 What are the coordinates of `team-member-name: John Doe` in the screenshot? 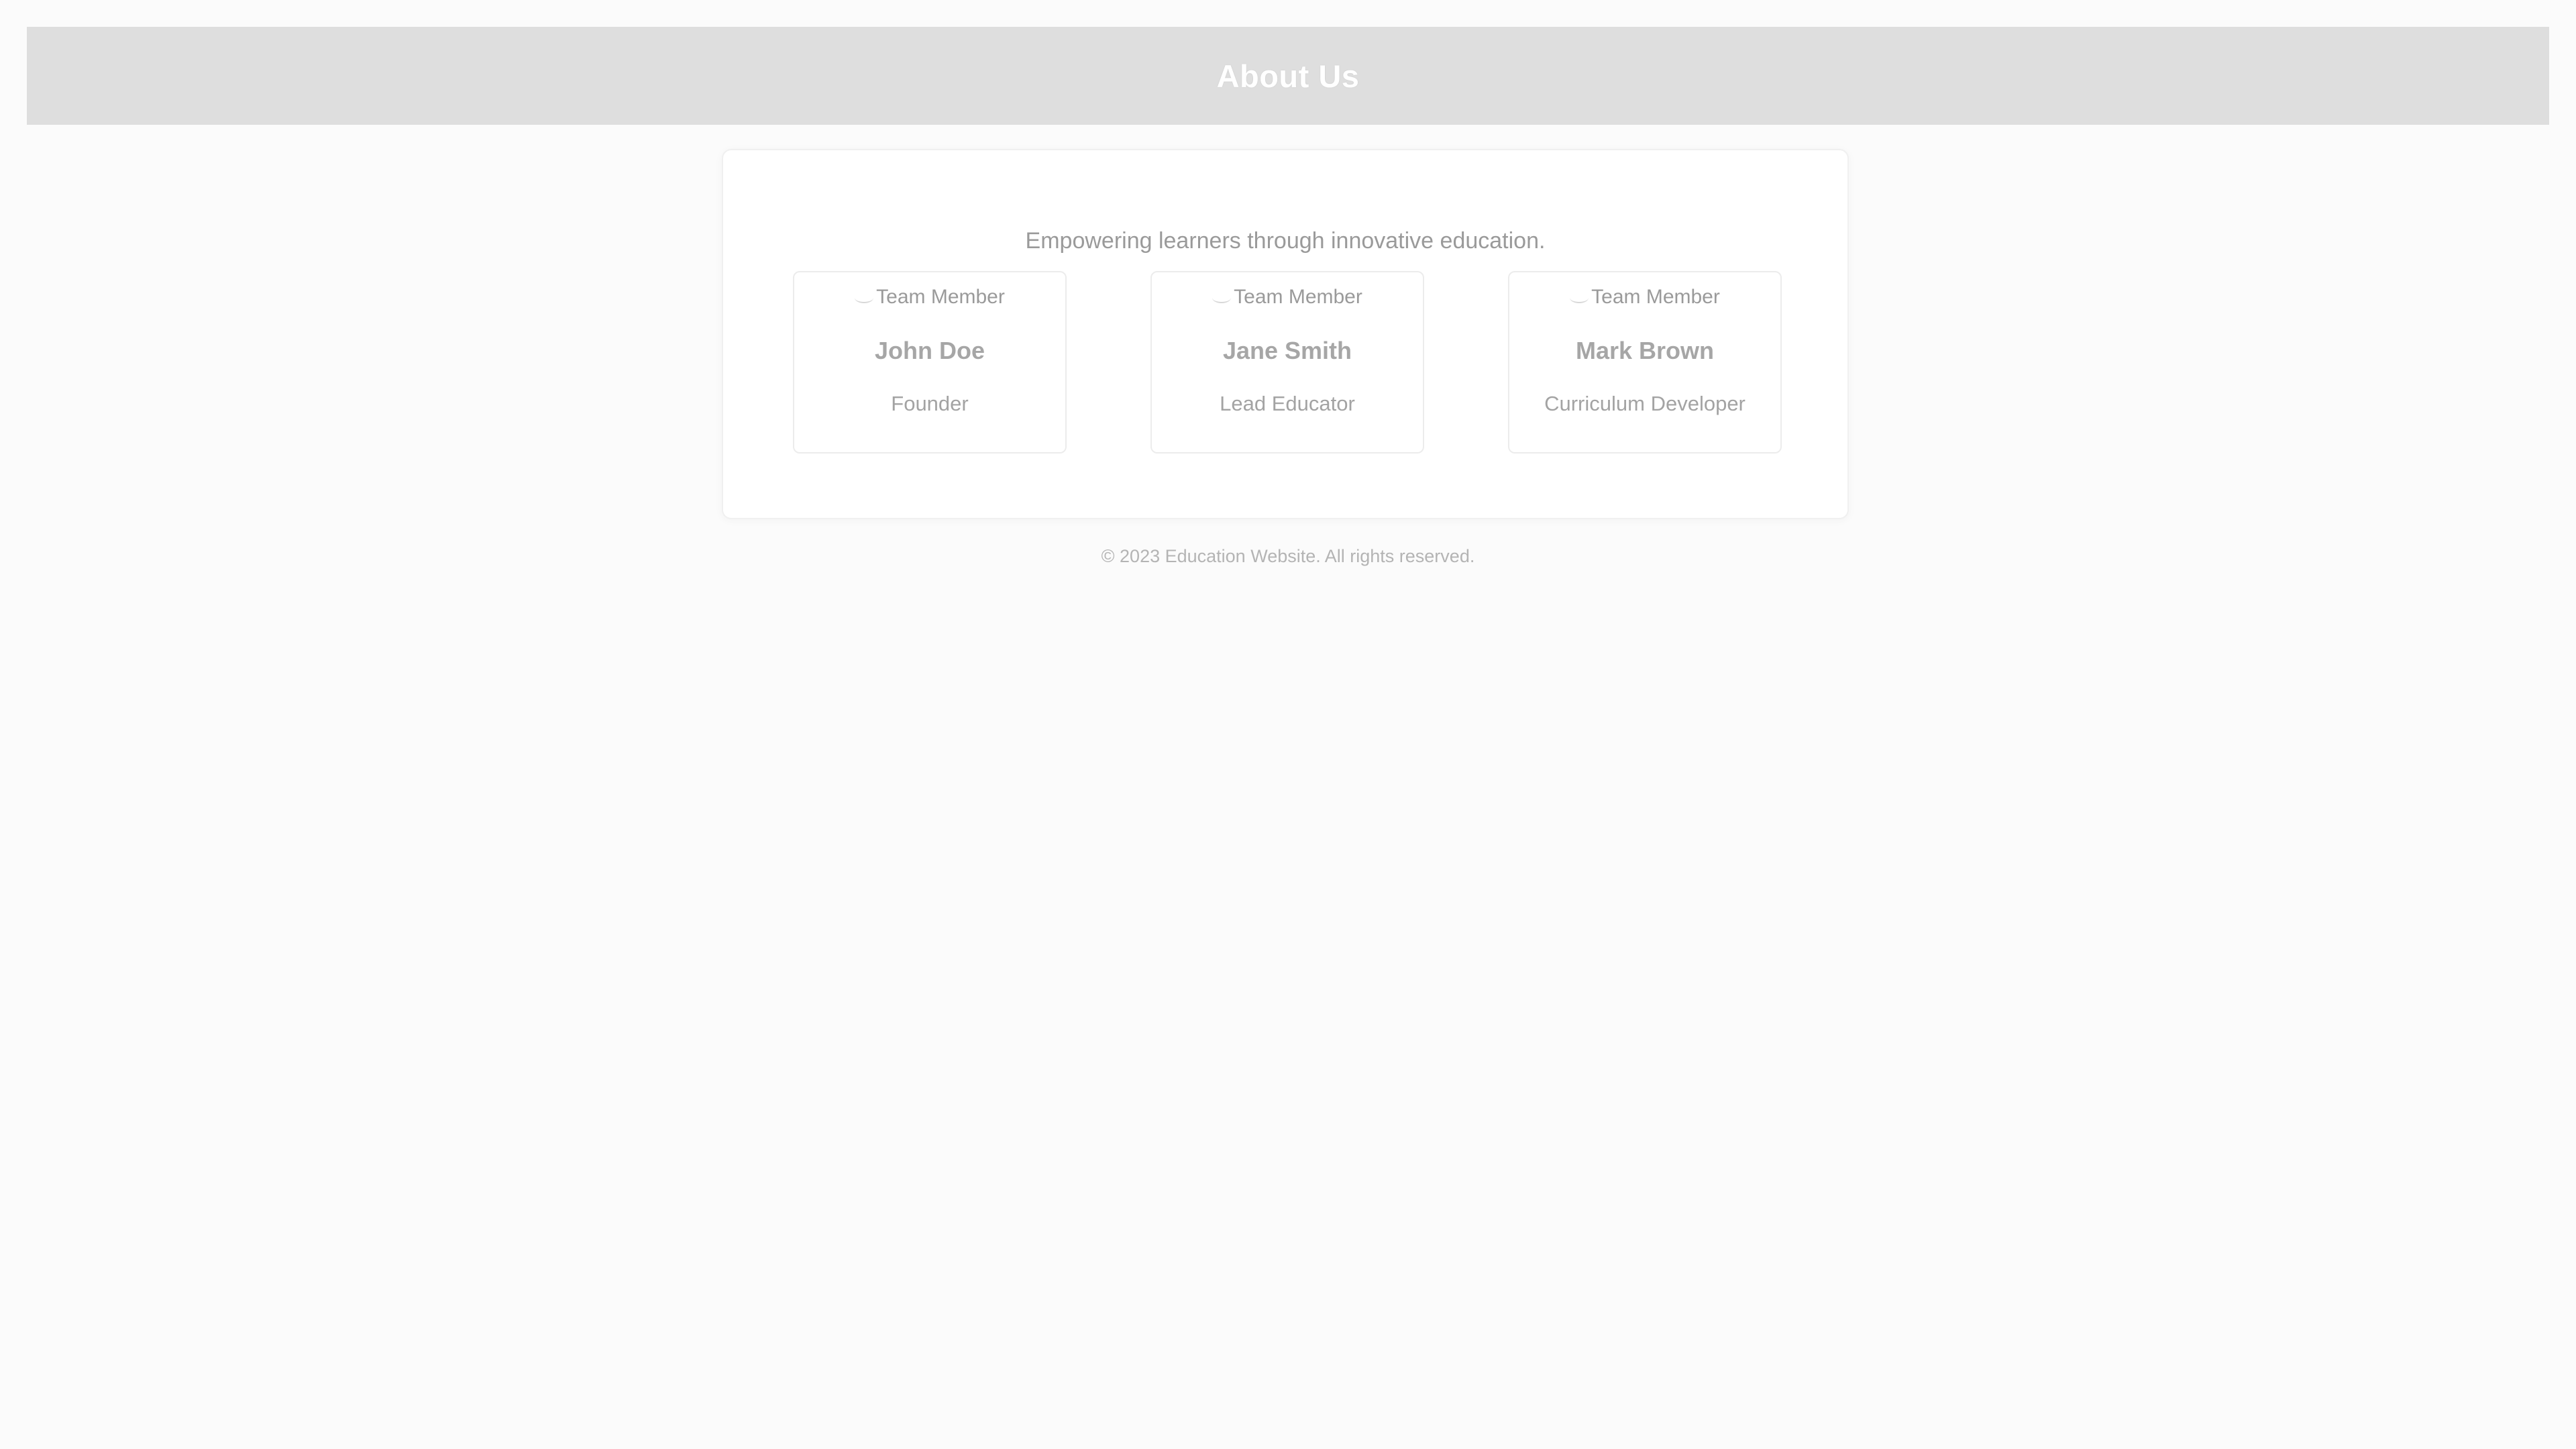 It's located at (929, 350).